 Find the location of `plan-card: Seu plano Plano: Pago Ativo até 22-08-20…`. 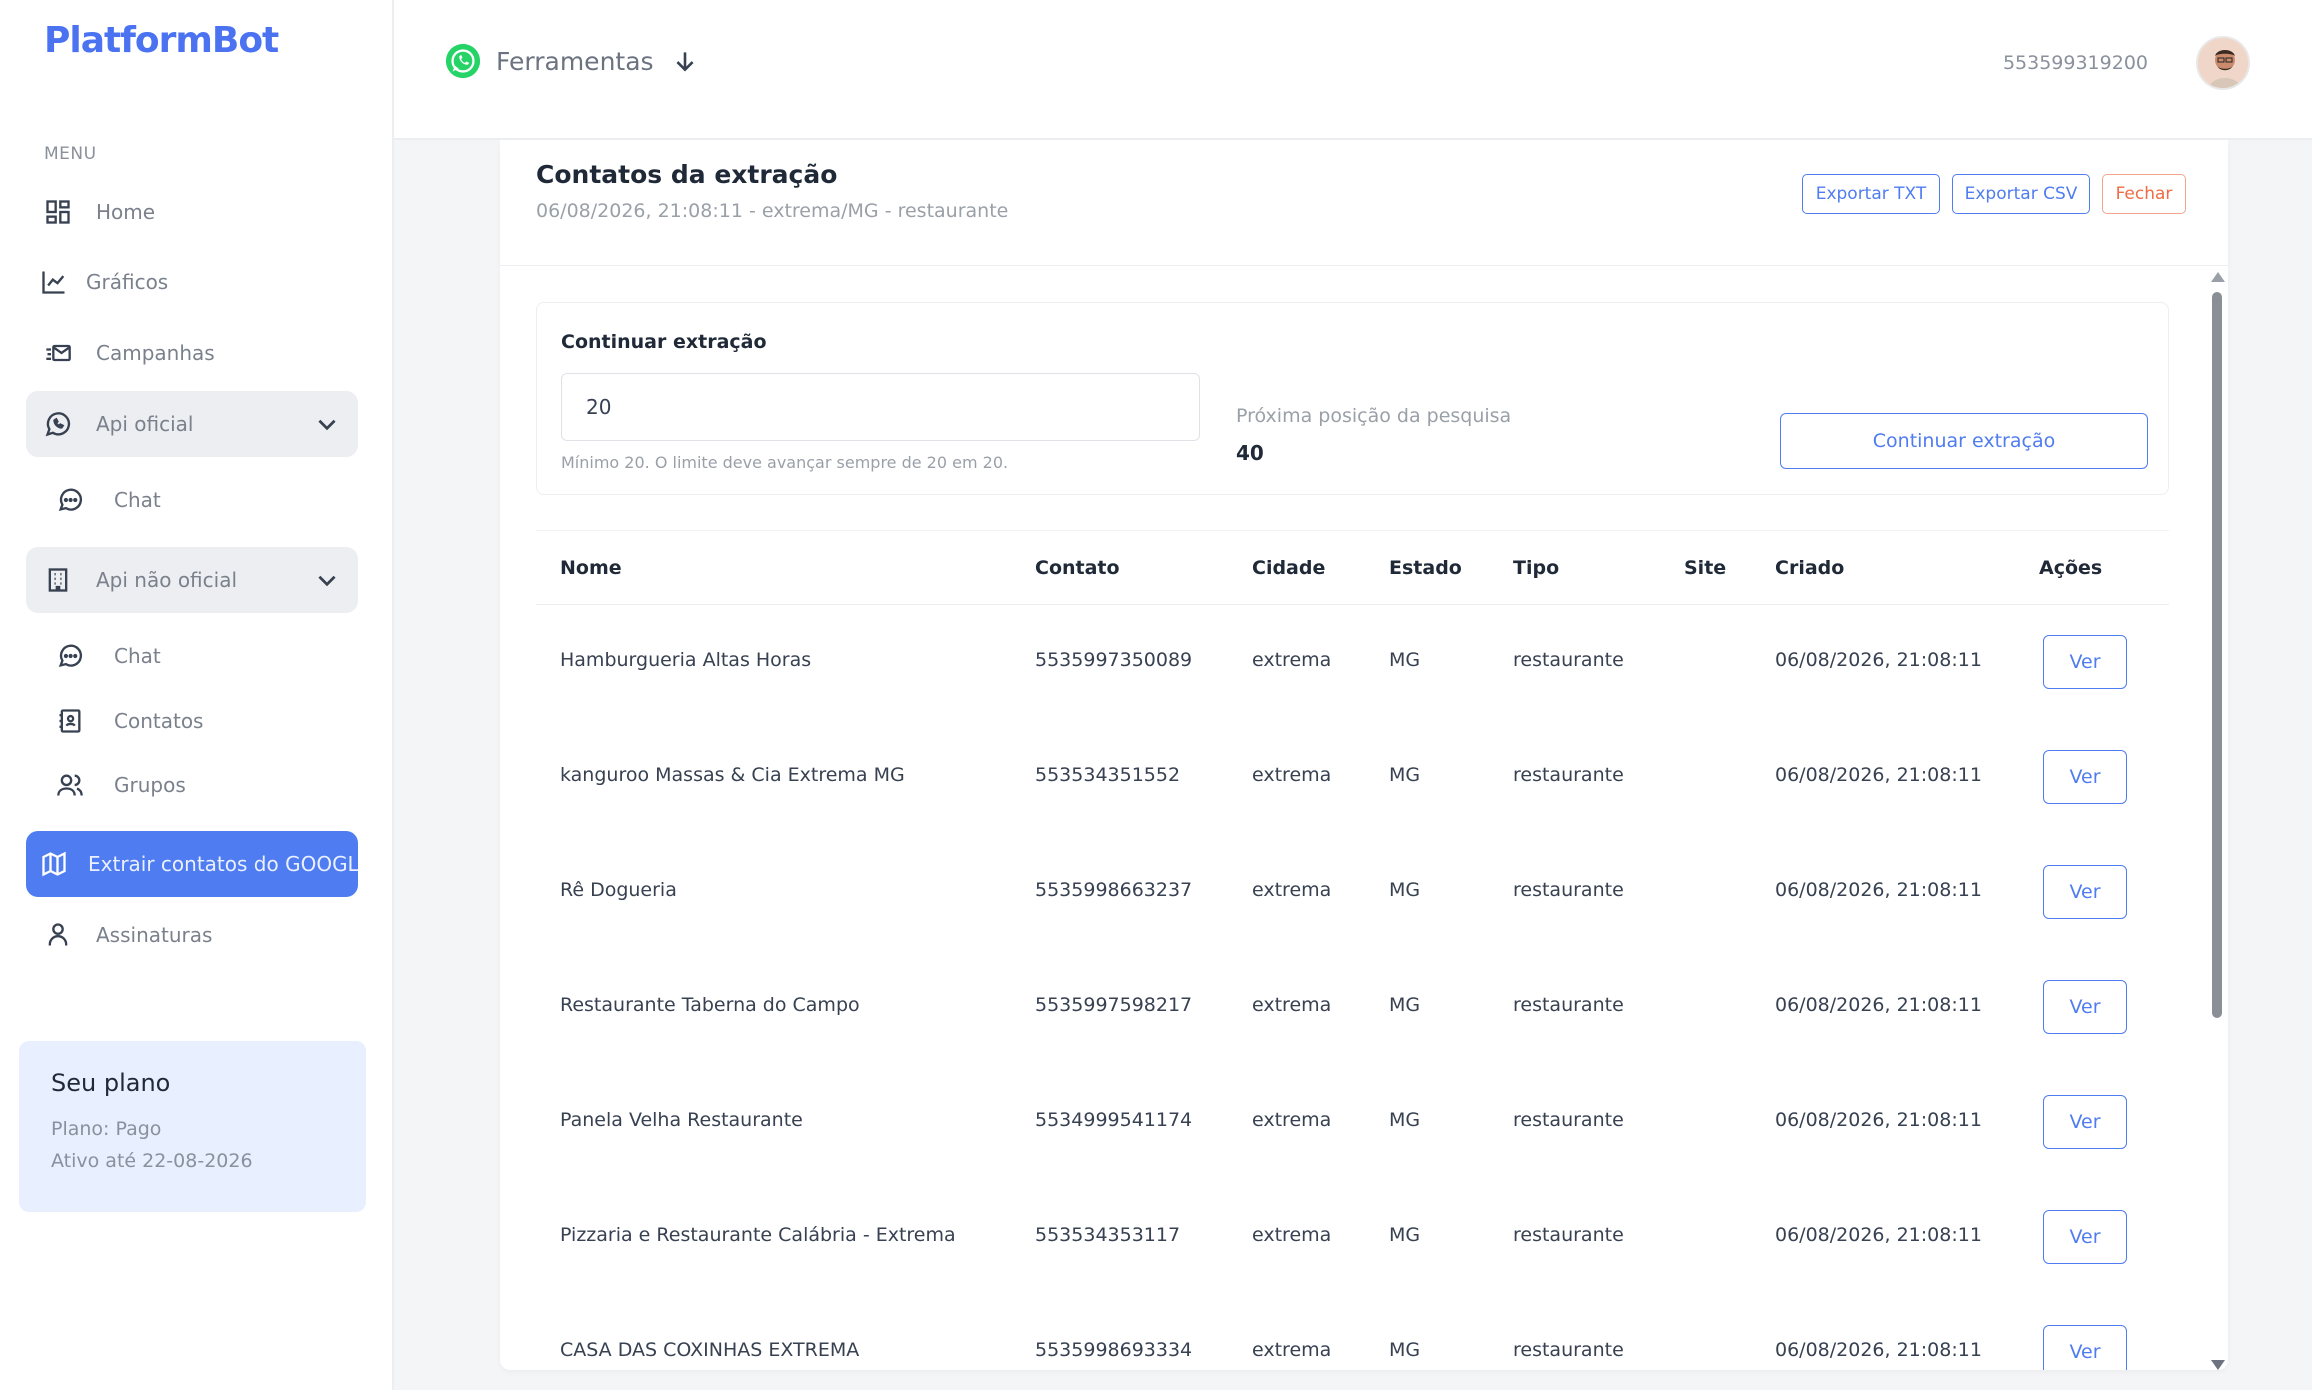

plan-card: Seu plano Plano: Pago Ativo até 22-08-20… is located at coordinates (192, 1126).